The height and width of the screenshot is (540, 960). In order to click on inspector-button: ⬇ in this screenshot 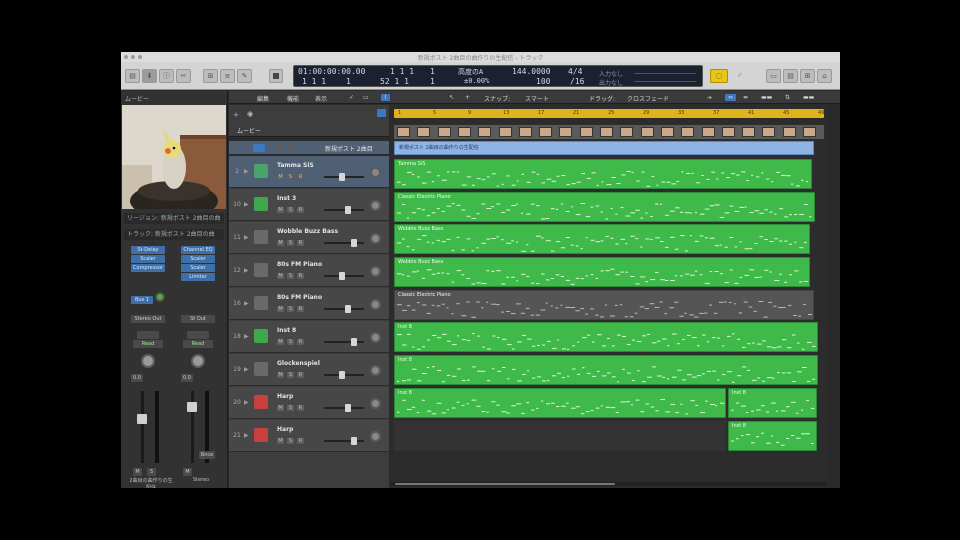, I will do `click(149, 76)`.